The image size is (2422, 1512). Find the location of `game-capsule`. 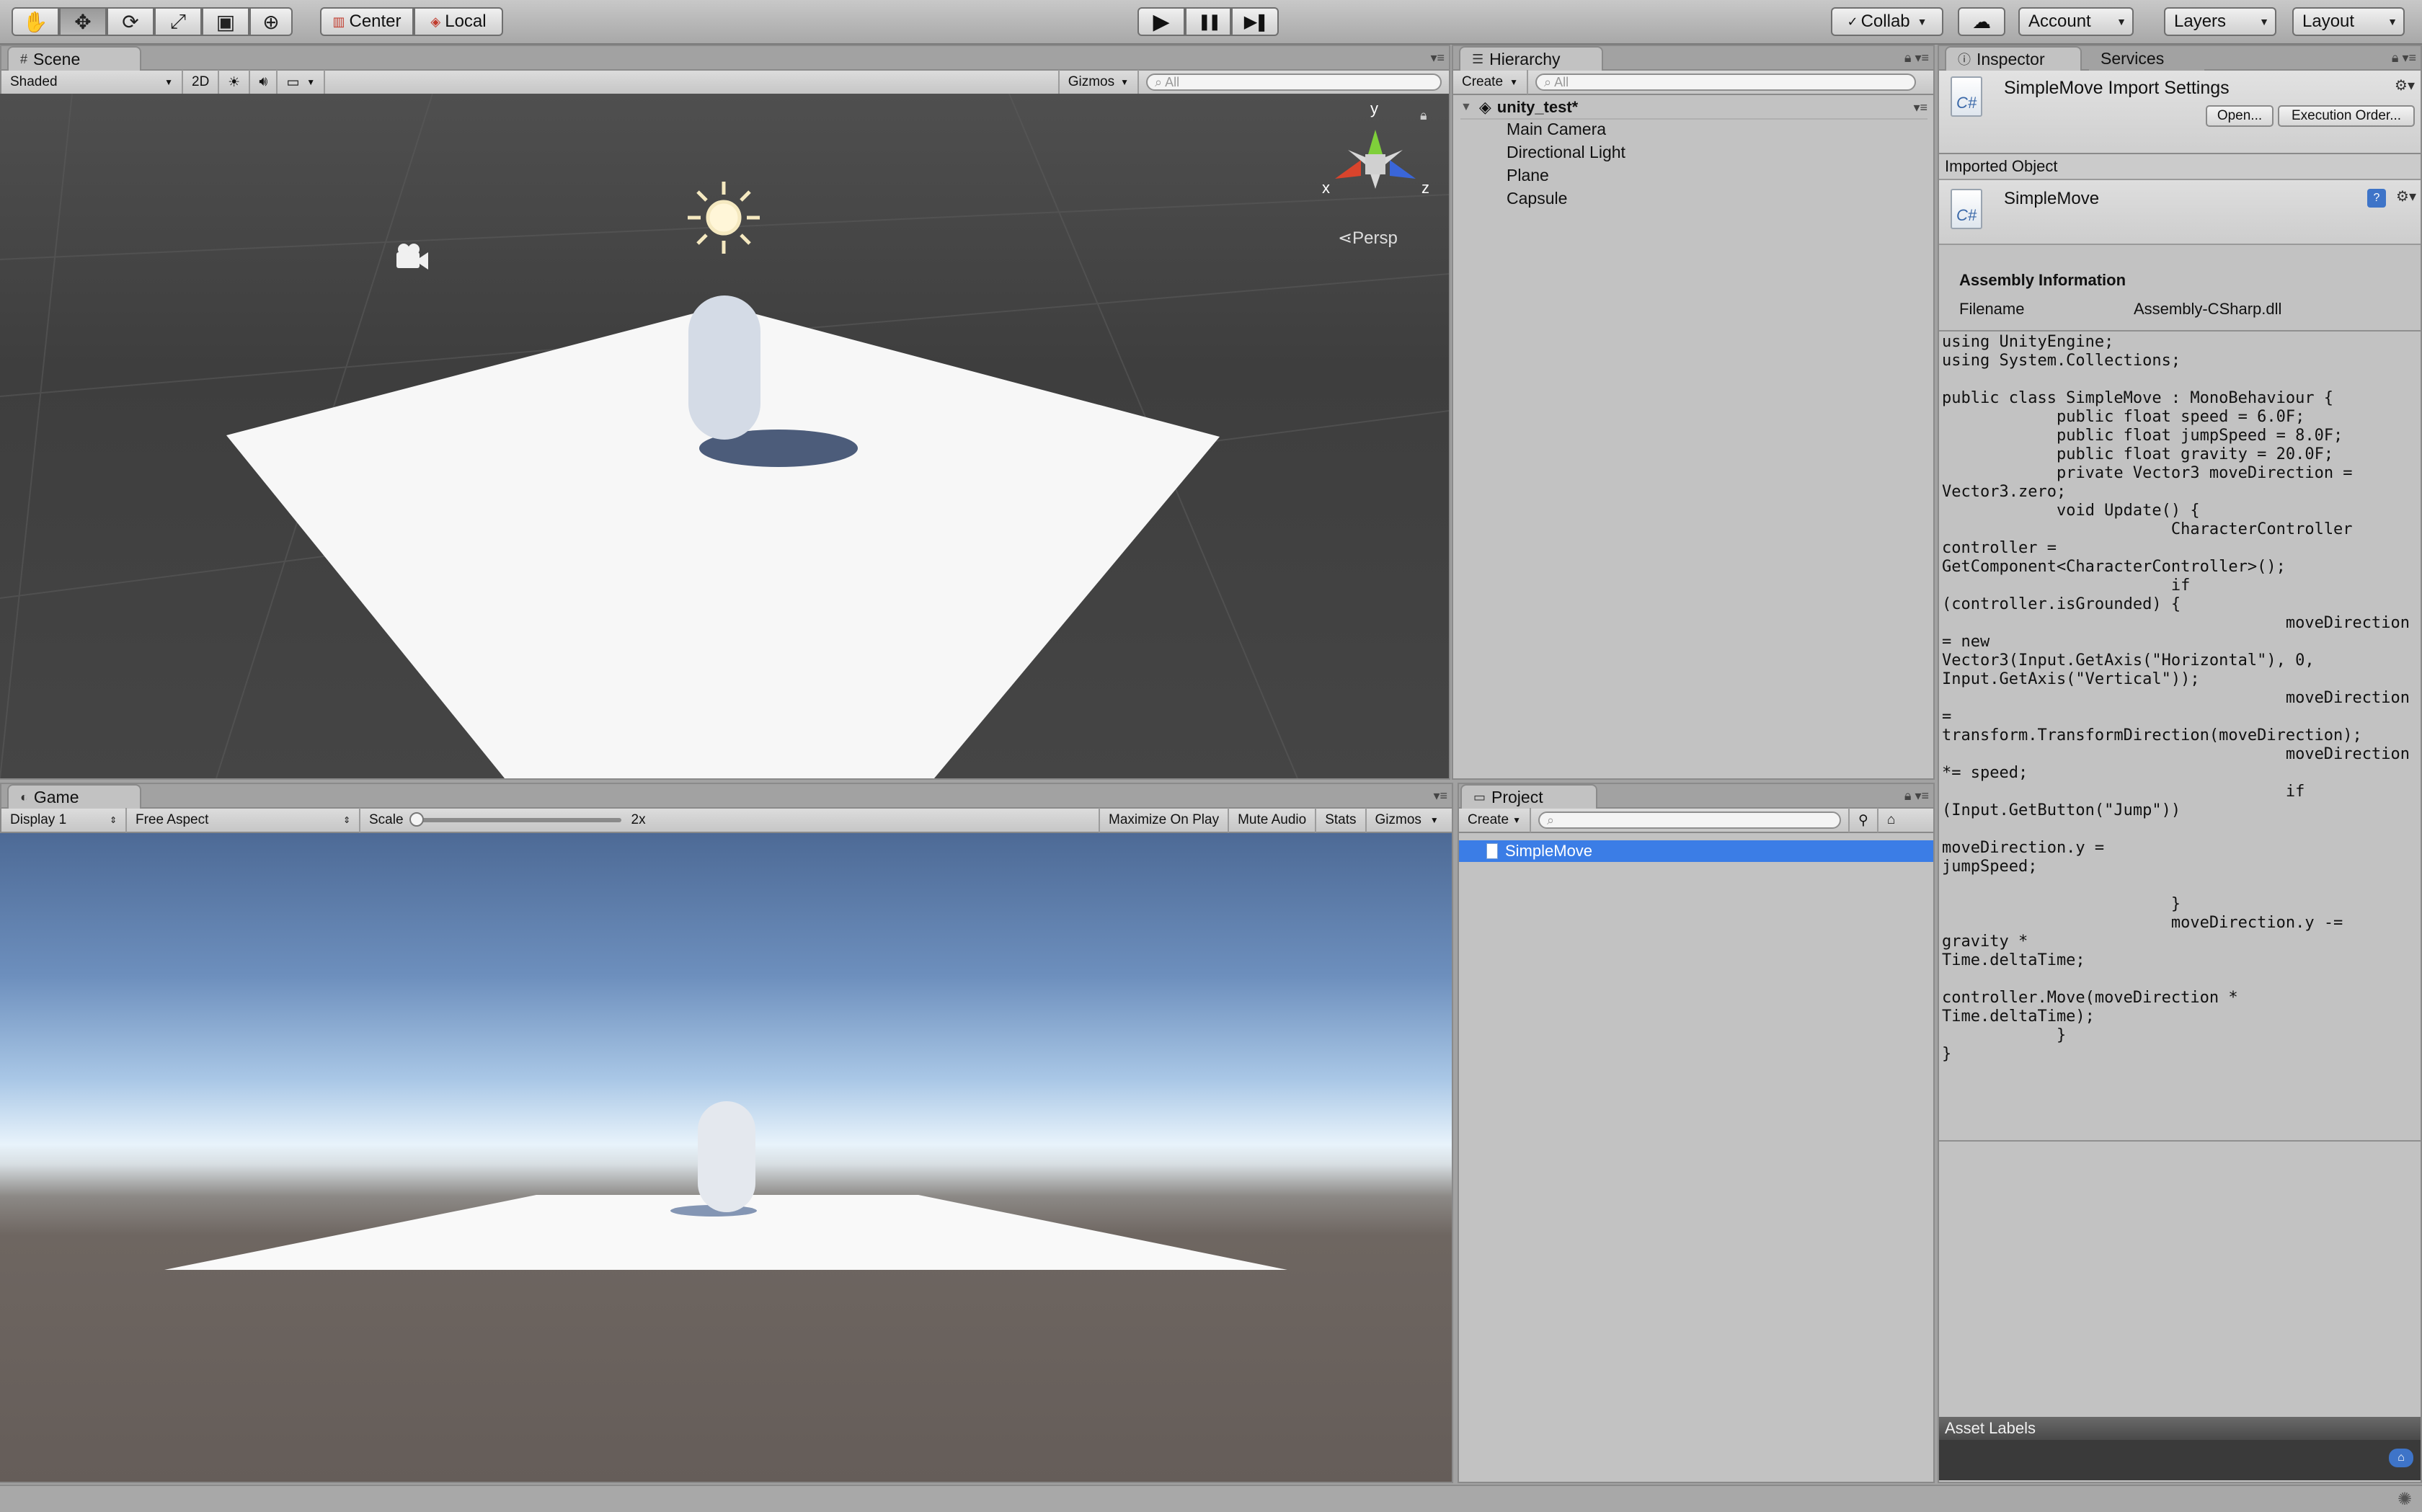

game-capsule is located at coordinates (726, 1157).